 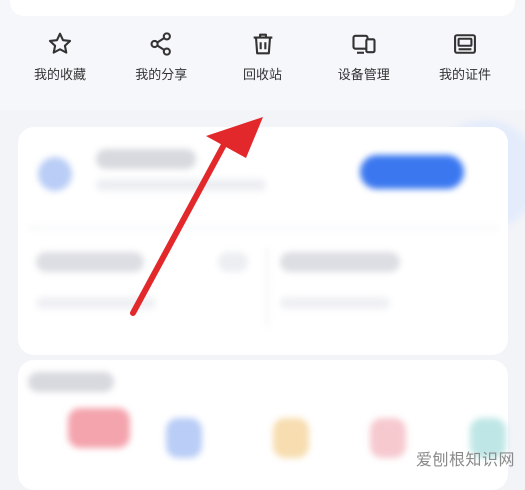 I want to click on my-favorites-button: 我的收藏, so click(x=60, y=61).